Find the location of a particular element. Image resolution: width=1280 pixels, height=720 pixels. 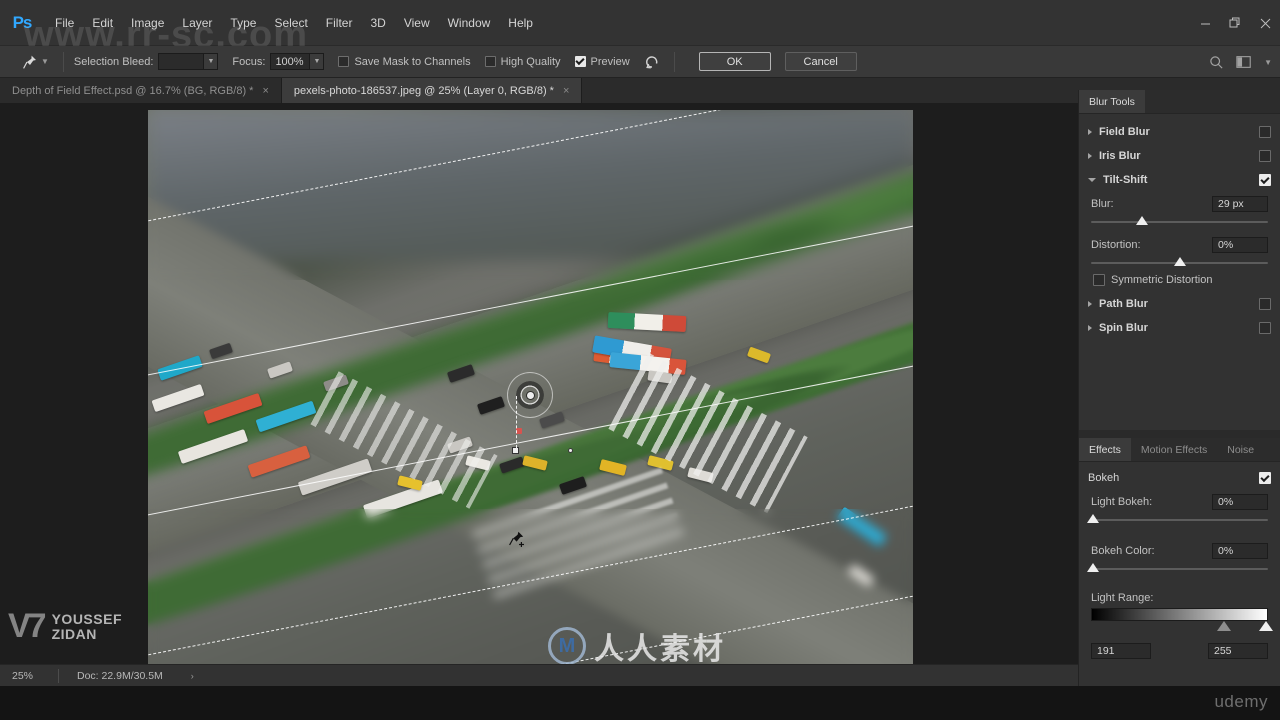

blur-checkbox-path-blur is located at coordinates (1265, 304).